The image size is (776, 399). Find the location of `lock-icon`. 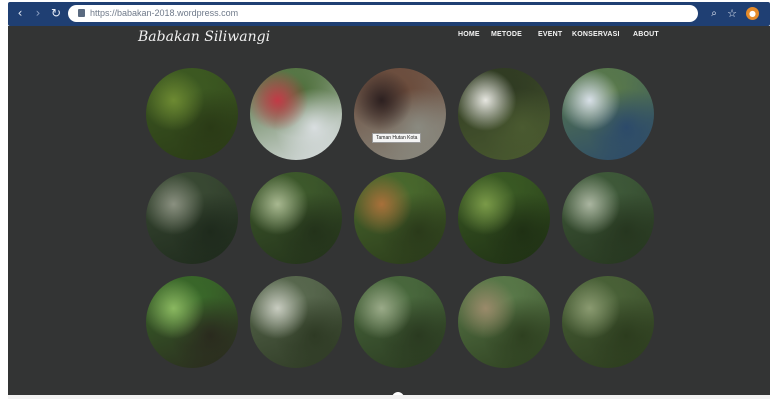

lock-icon is located at coordinates (81, 13).